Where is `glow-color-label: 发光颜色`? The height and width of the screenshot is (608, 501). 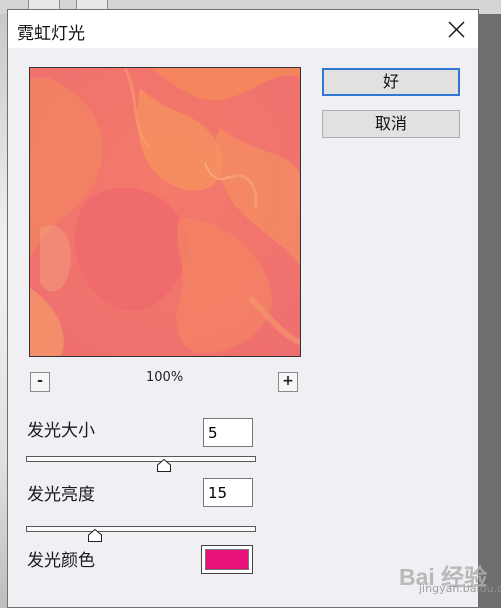 glow-color-label: 发光颜色 is located at coordinates (61, 561).